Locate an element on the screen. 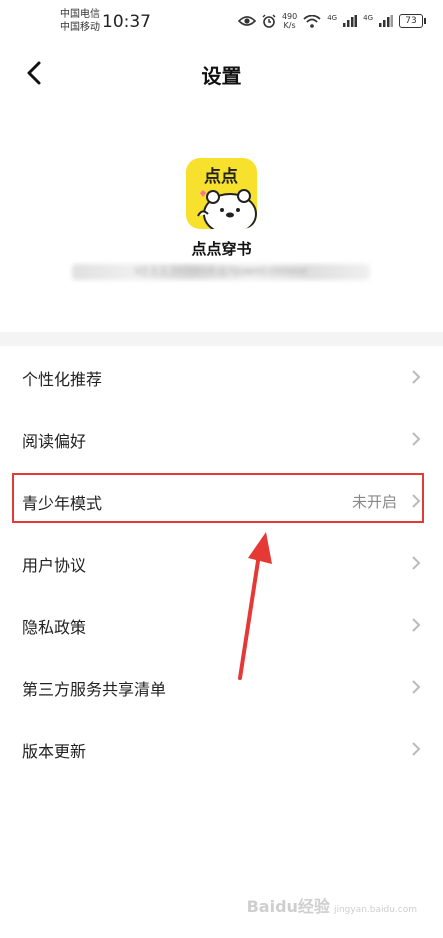 The height and width of the screenshot is (938, 443). app-version: V2.1.1.2020018.zJ.hJuwml.chinese is located at coordinates (221, 272).